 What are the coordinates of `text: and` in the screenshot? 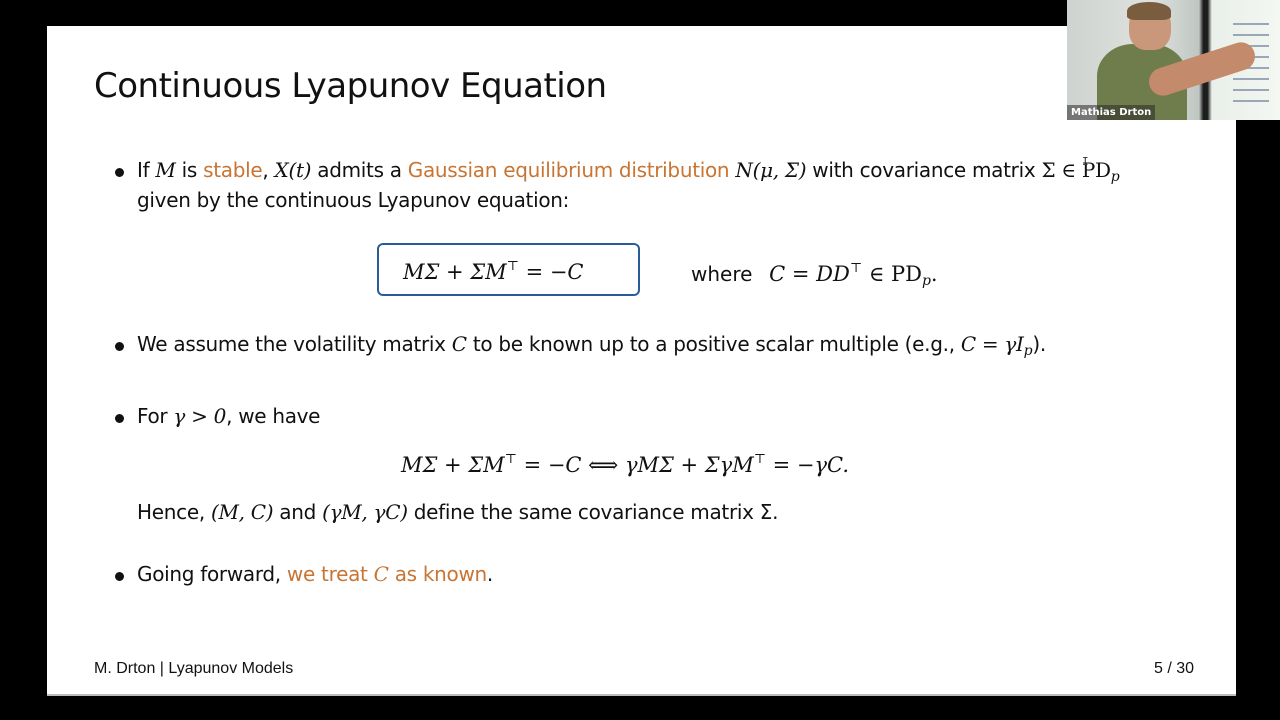 It's located at (298, 512).